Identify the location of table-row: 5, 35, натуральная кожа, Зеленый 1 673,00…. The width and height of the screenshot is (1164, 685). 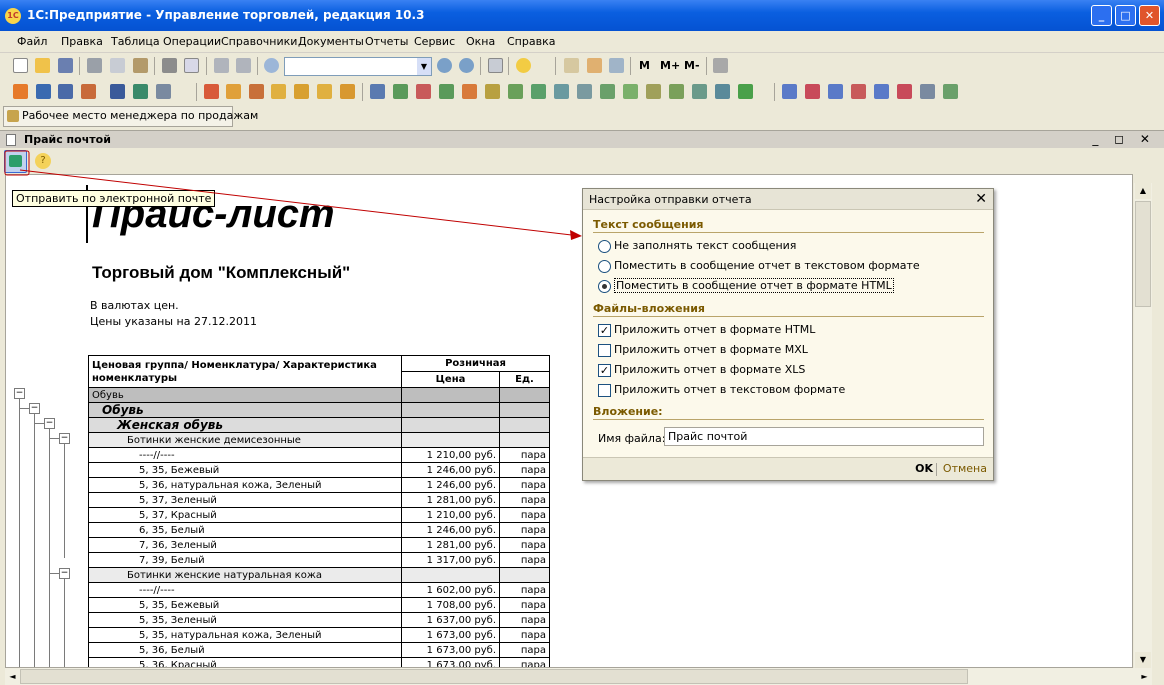
(319, 635).